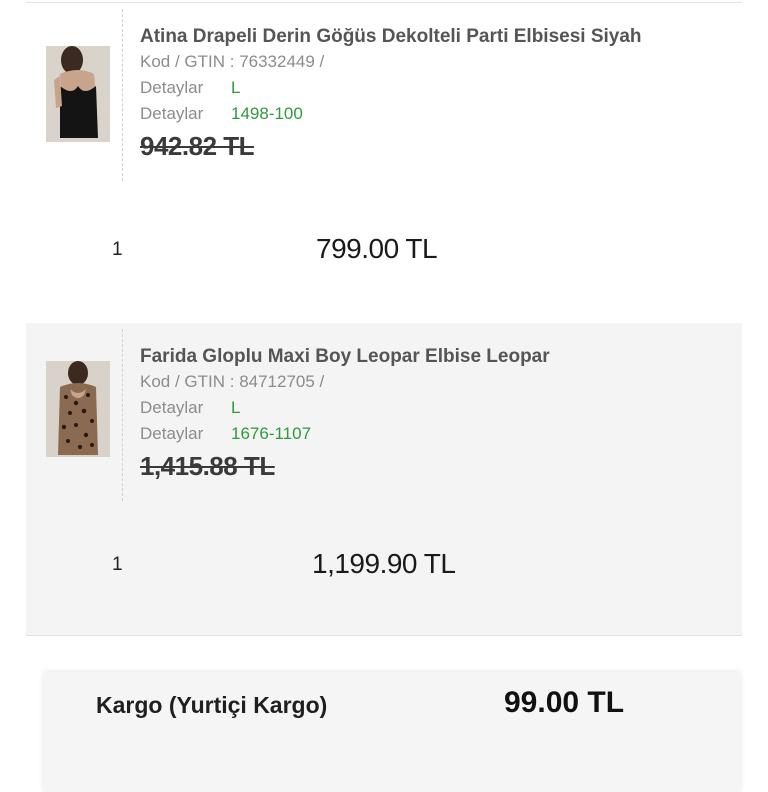  I want to click on detail-variant: Detaylar 1676-1107, so click(435, 434).